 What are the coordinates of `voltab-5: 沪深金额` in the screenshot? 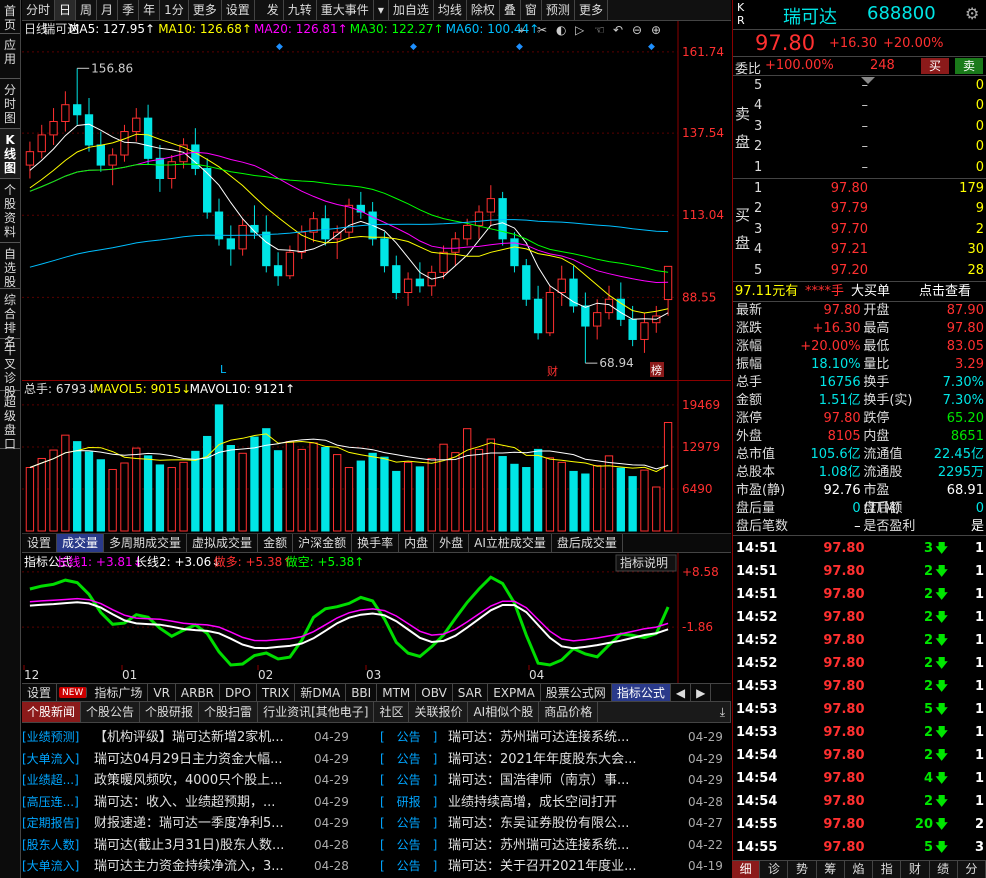 It's located at (323, 543).